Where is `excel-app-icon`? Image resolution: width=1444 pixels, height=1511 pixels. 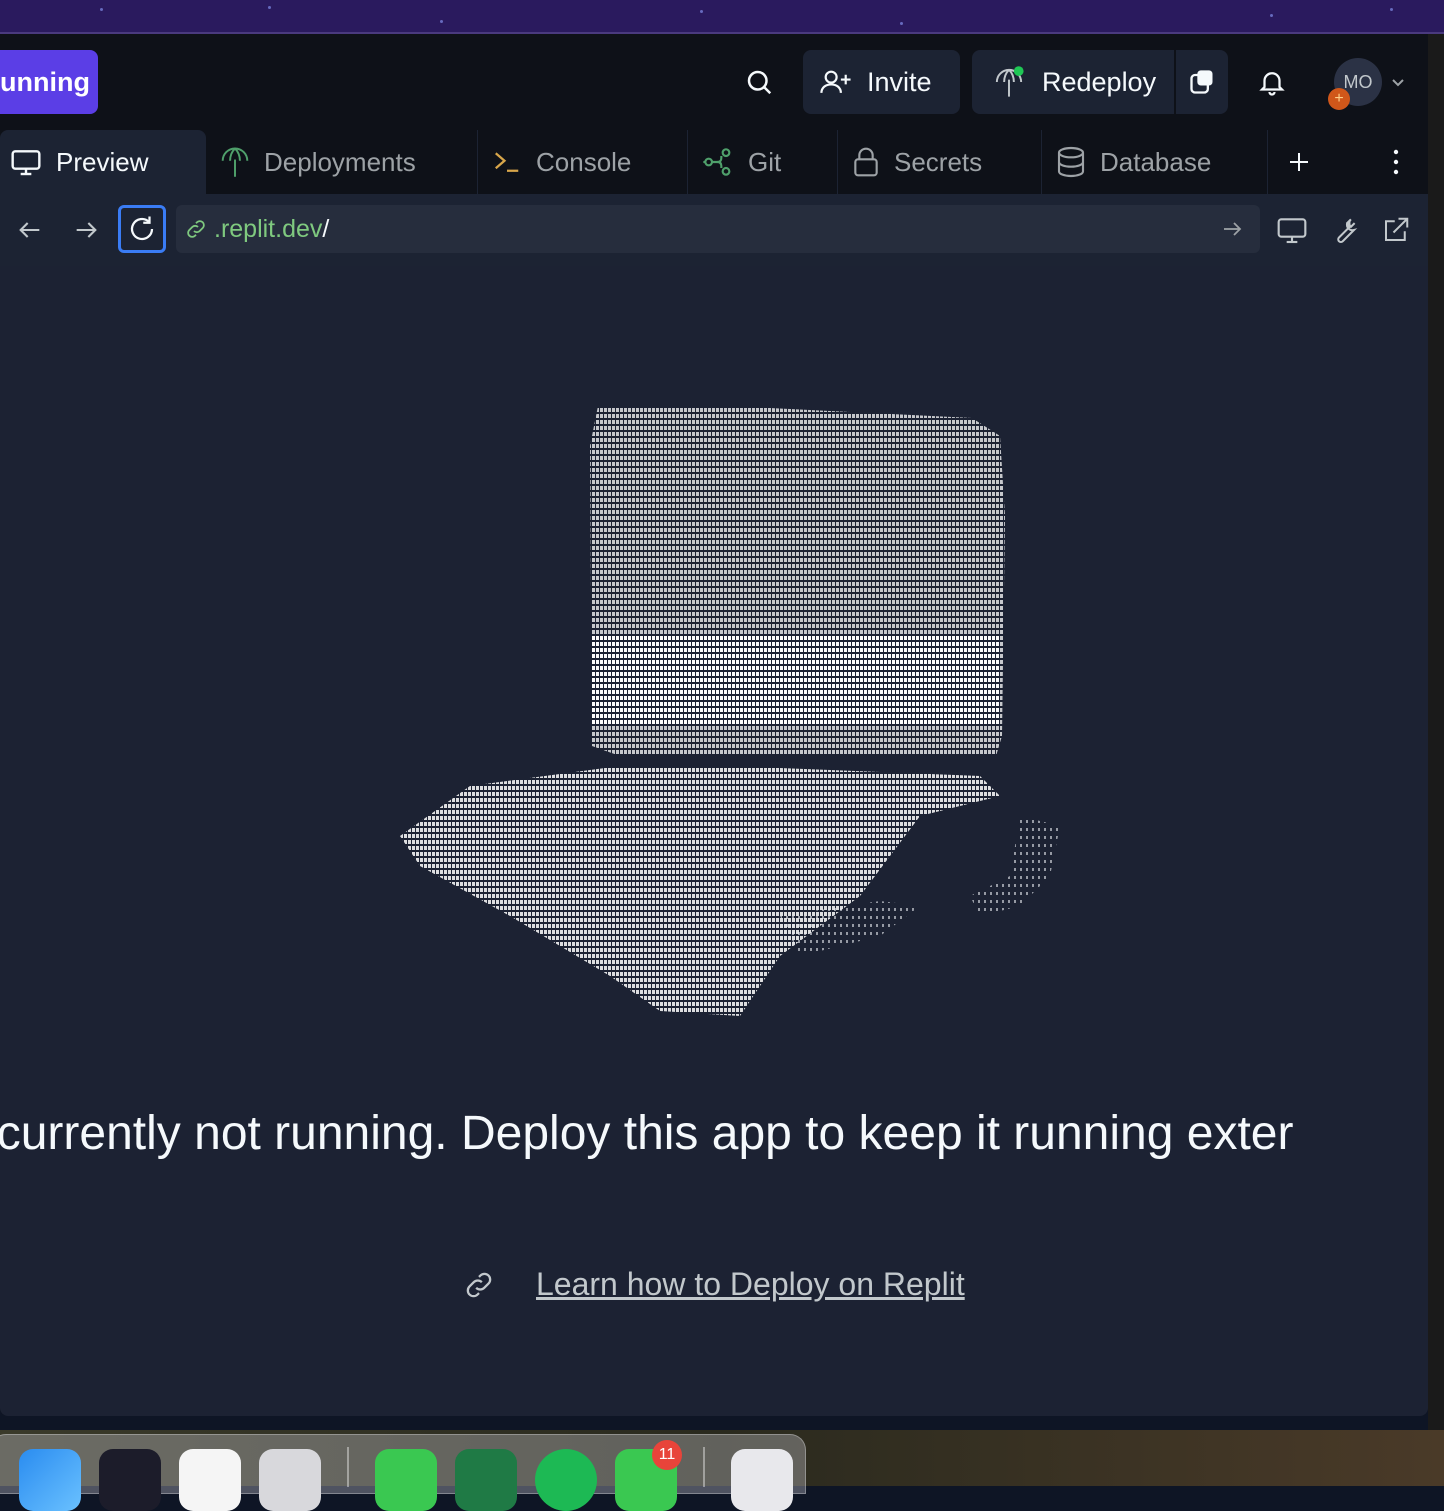
excel-app-icon is located at coordinates (486, 1480).